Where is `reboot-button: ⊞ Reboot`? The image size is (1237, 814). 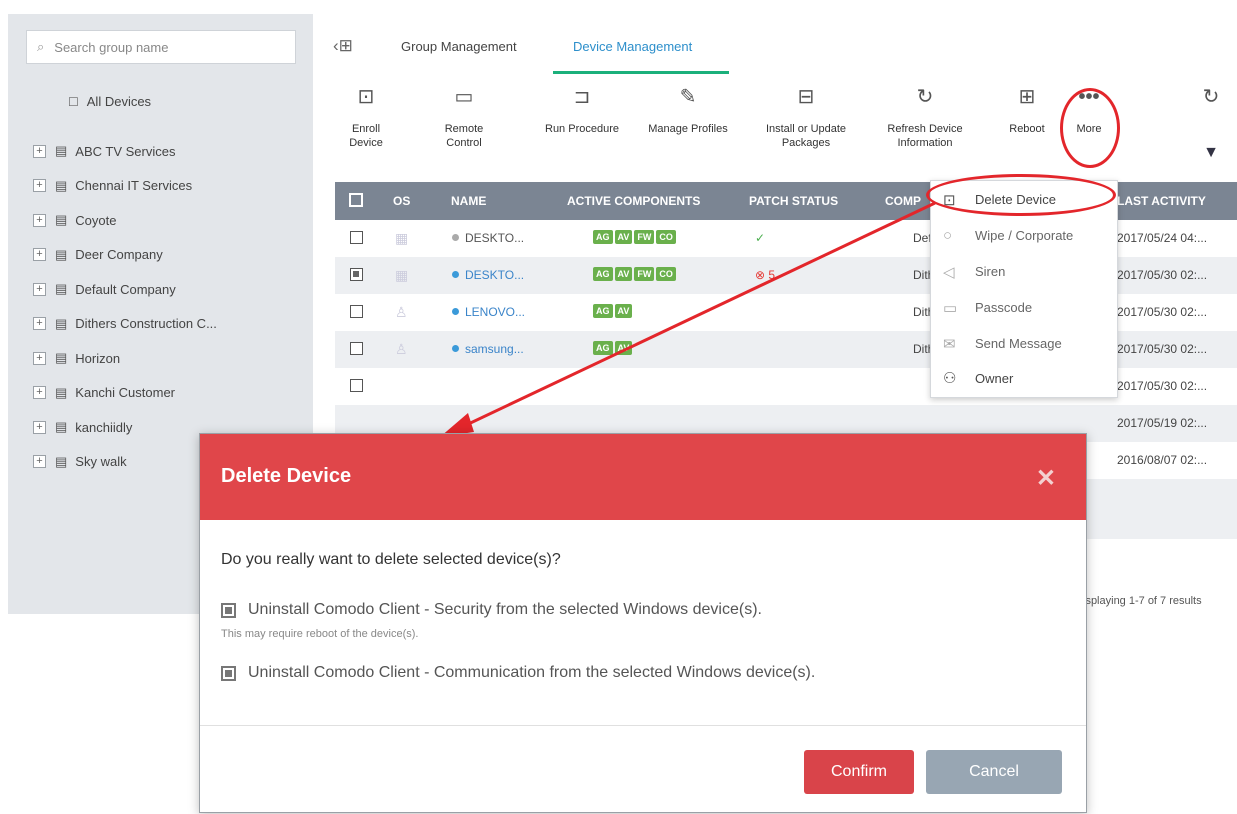
reboot-button: ⊞ Reboot is located at coordinates (1027, 110).